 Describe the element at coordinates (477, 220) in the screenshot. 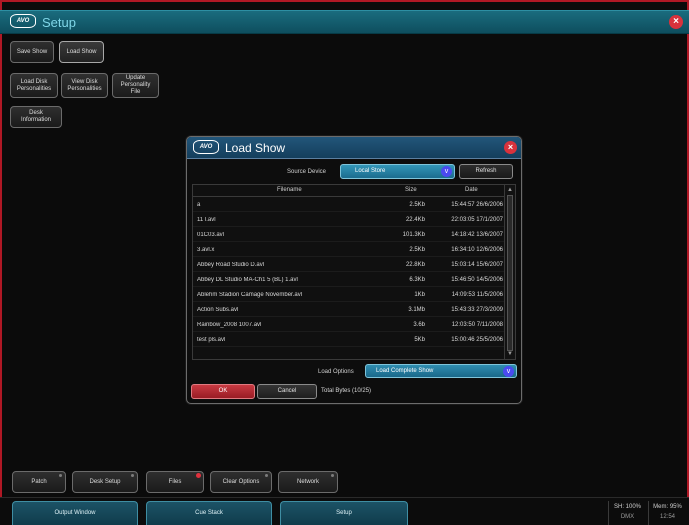

I see `file-date: 22:03:05 17/1/2007` at that location.